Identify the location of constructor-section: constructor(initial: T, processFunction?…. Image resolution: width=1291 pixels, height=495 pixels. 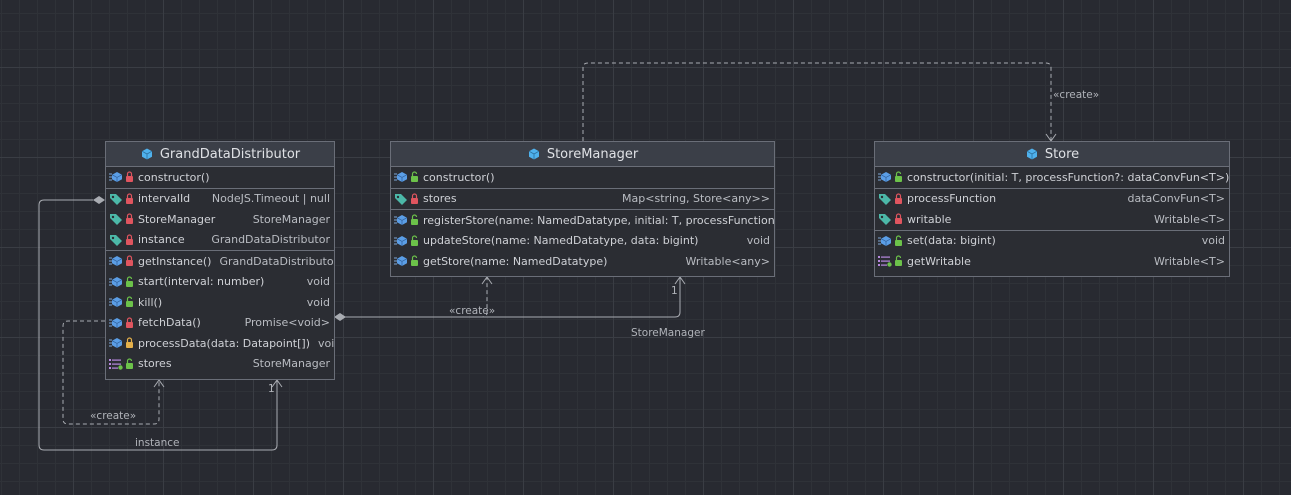
(1052, 178).